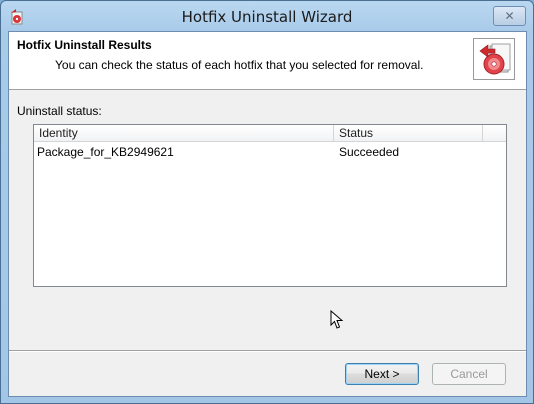 Image resolution: width=534 pixels, height=404 pixels. Describe the element at coordinates (184, 133) in the screenshot. I see `column-header-identity: Identity` at that location.